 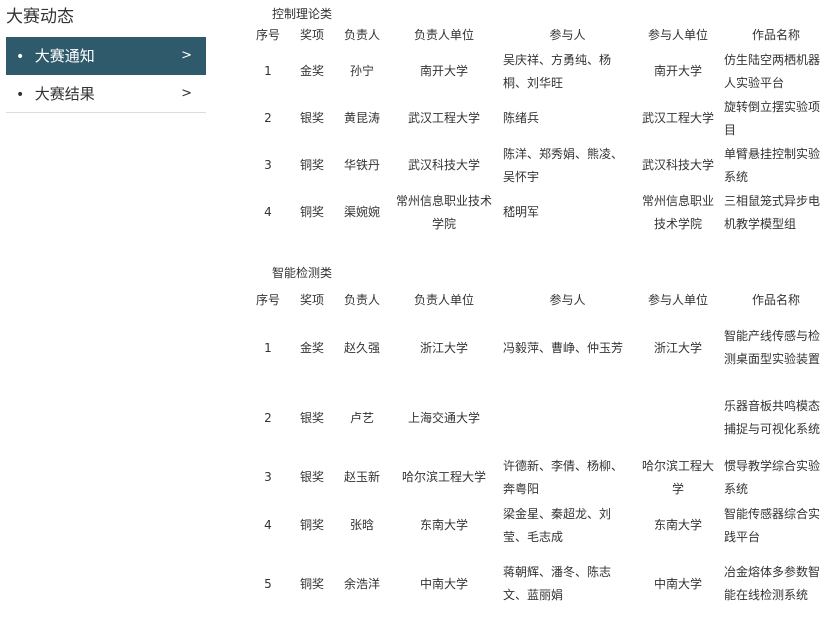 What do you see at coordinates (106, 94) in the screenshot?
I see `sidebar-item-results: • 大赛结果 >` at bounding box center [106, 94].